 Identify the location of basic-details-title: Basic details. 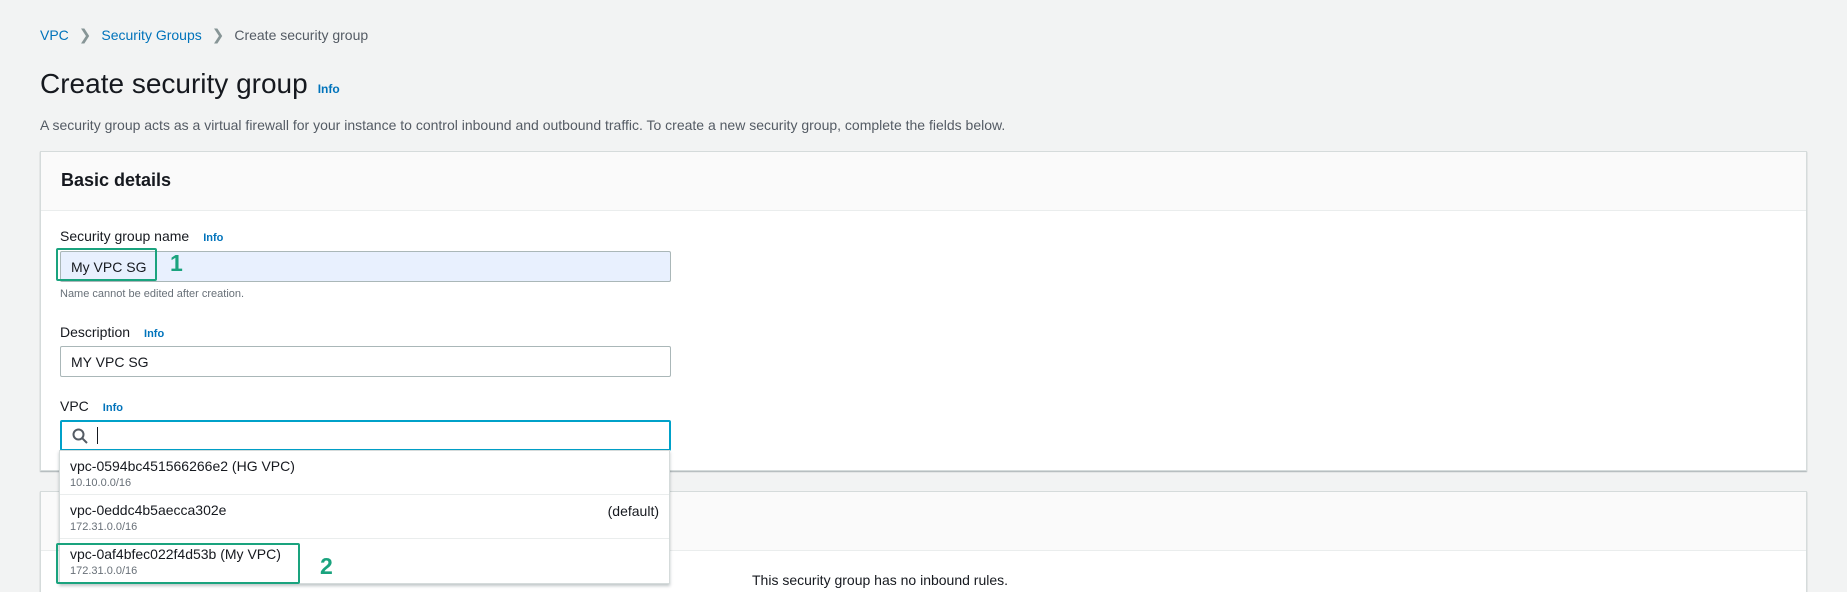
(923, 181).